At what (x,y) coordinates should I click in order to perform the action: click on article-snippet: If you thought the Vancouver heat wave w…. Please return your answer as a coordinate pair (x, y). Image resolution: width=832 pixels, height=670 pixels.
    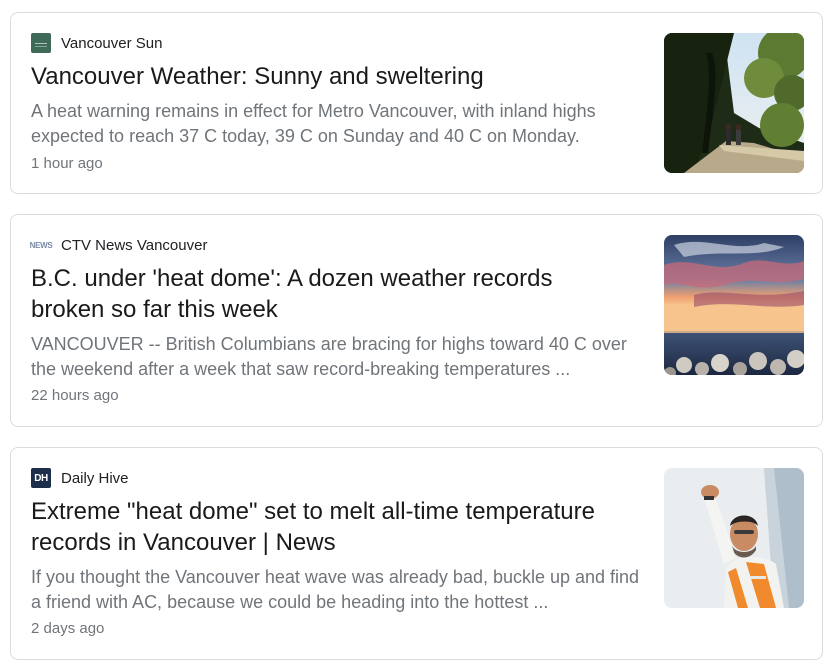
    Looking at the image, I should click on (335, 589).